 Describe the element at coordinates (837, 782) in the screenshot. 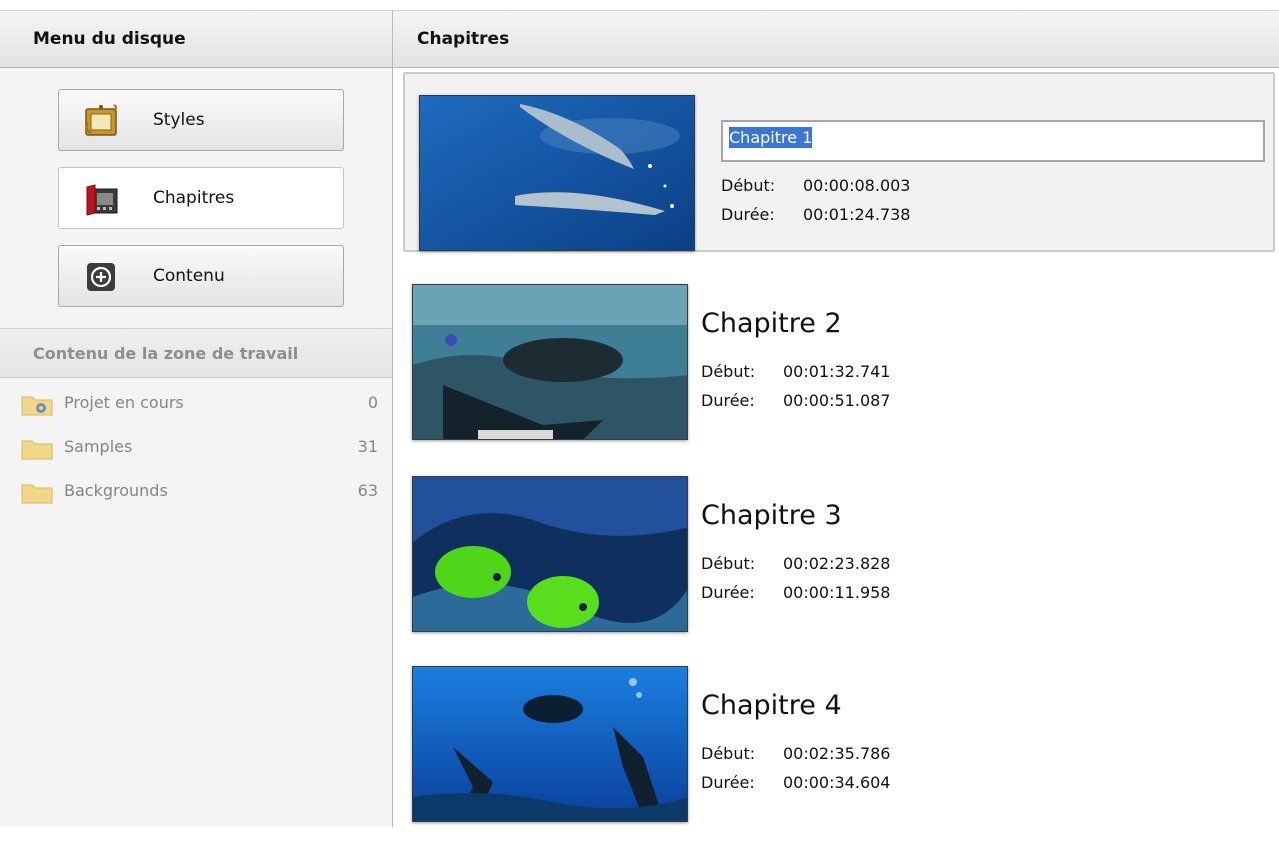

I see `duration-value: 00:00:34.604` at that location.